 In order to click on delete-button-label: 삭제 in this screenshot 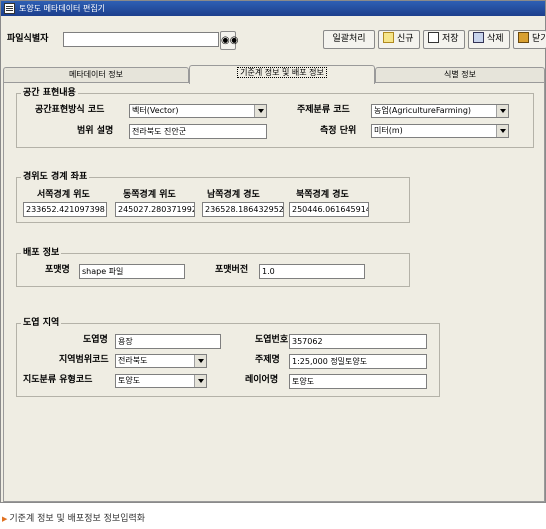, I will do `click(495, 39)`.